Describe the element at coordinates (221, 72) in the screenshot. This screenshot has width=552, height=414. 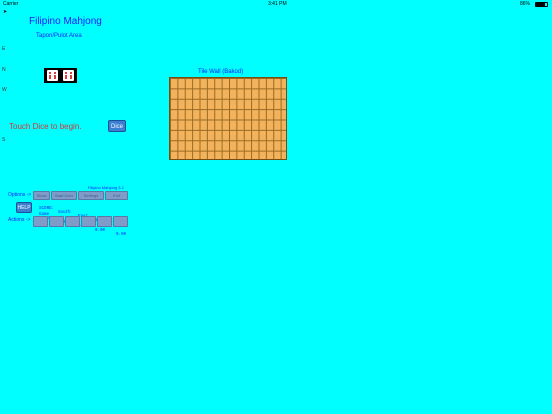
I see `tile-wall-label: Tile Wall (Bakod)` at that location.